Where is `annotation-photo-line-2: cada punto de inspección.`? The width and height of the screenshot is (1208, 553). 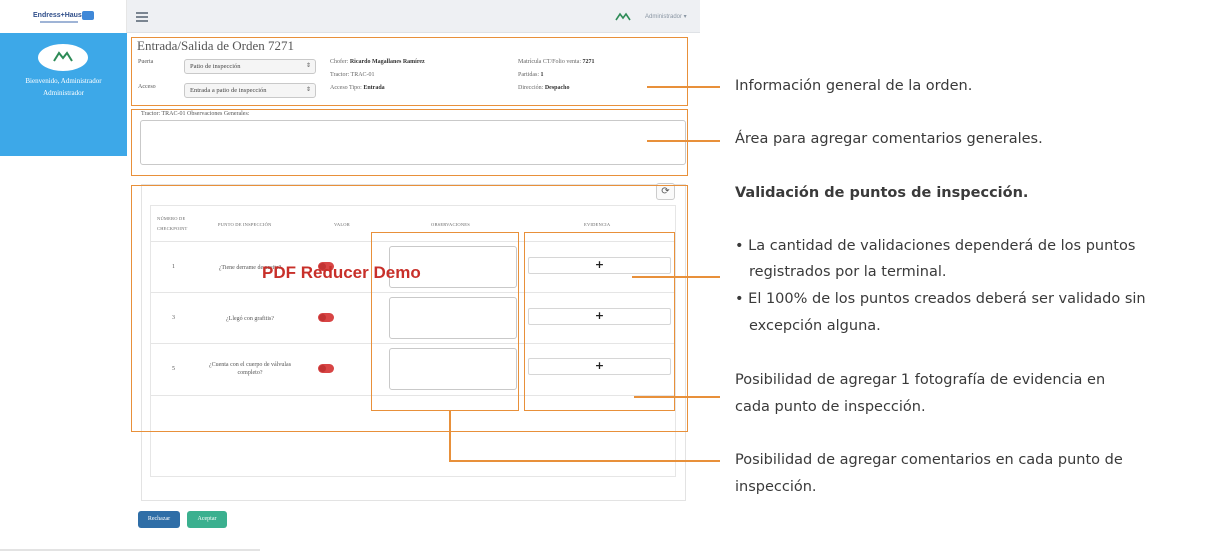
annotation-photo-line-2: cada punto de inspección. is located at coordinates (830, 407).